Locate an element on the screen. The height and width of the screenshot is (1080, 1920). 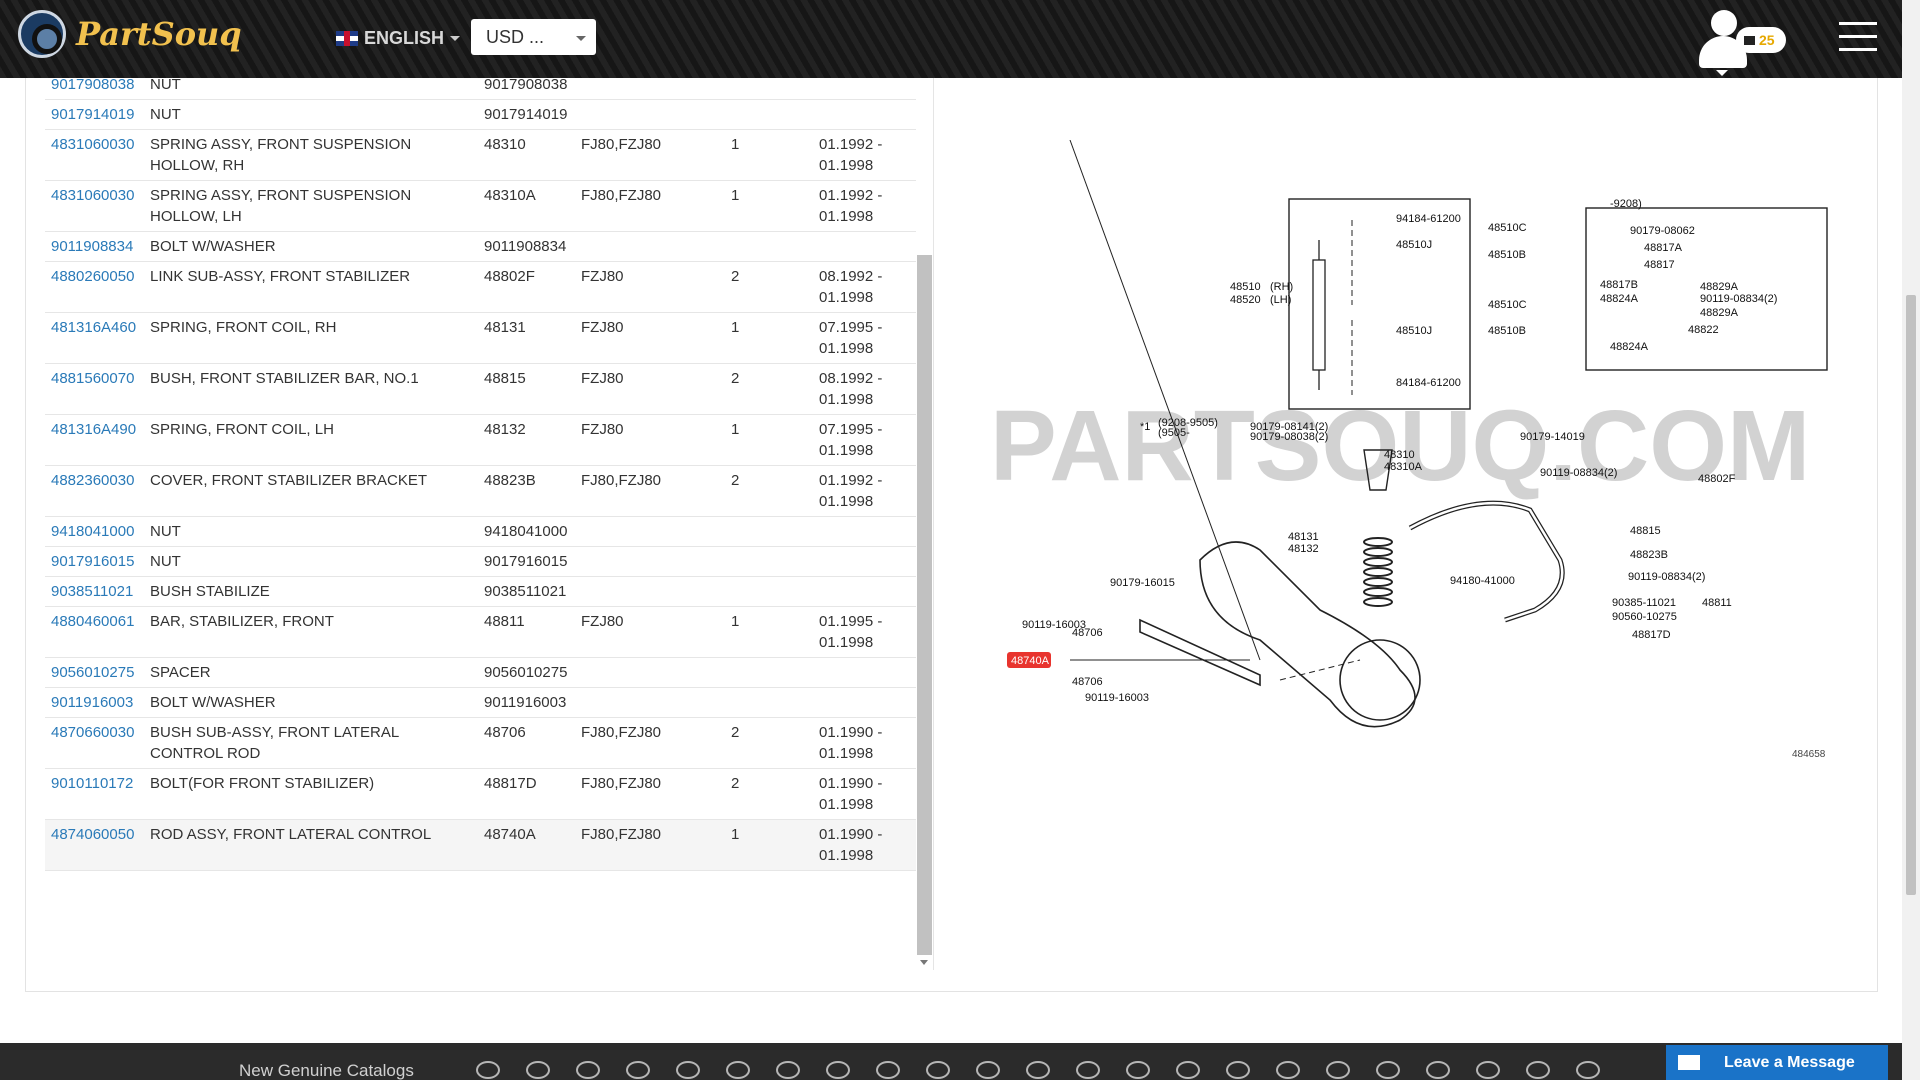
part-number-link: 9038511021 is located at coordinates (94, 591).